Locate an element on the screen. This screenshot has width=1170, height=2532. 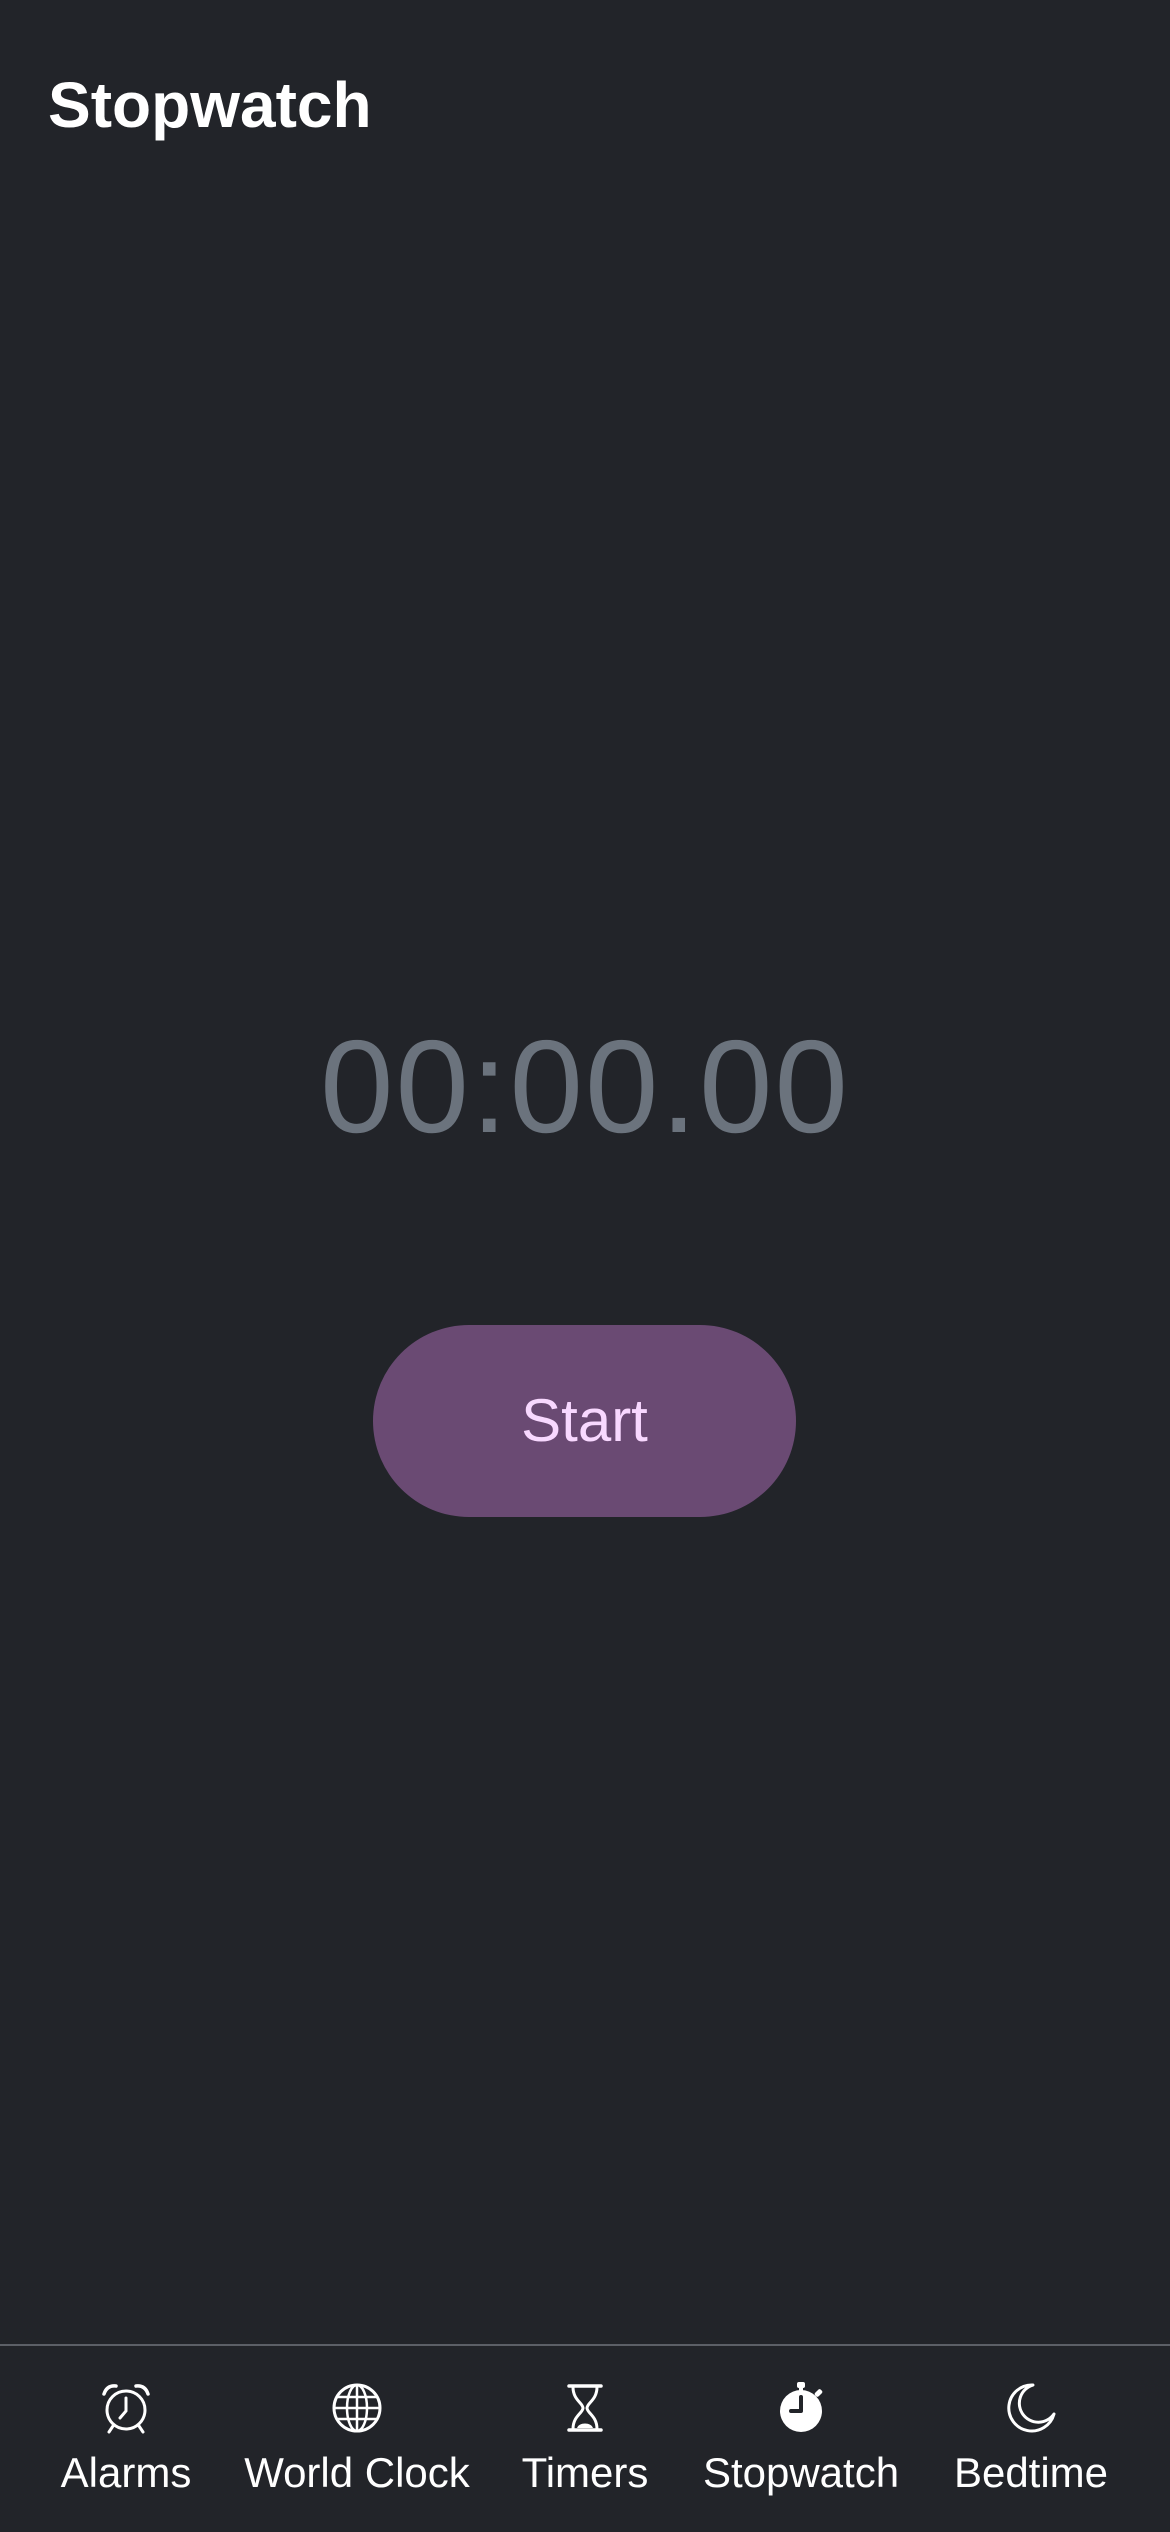
tab-label: Bedtime is located at coordinates (1031, 2472).